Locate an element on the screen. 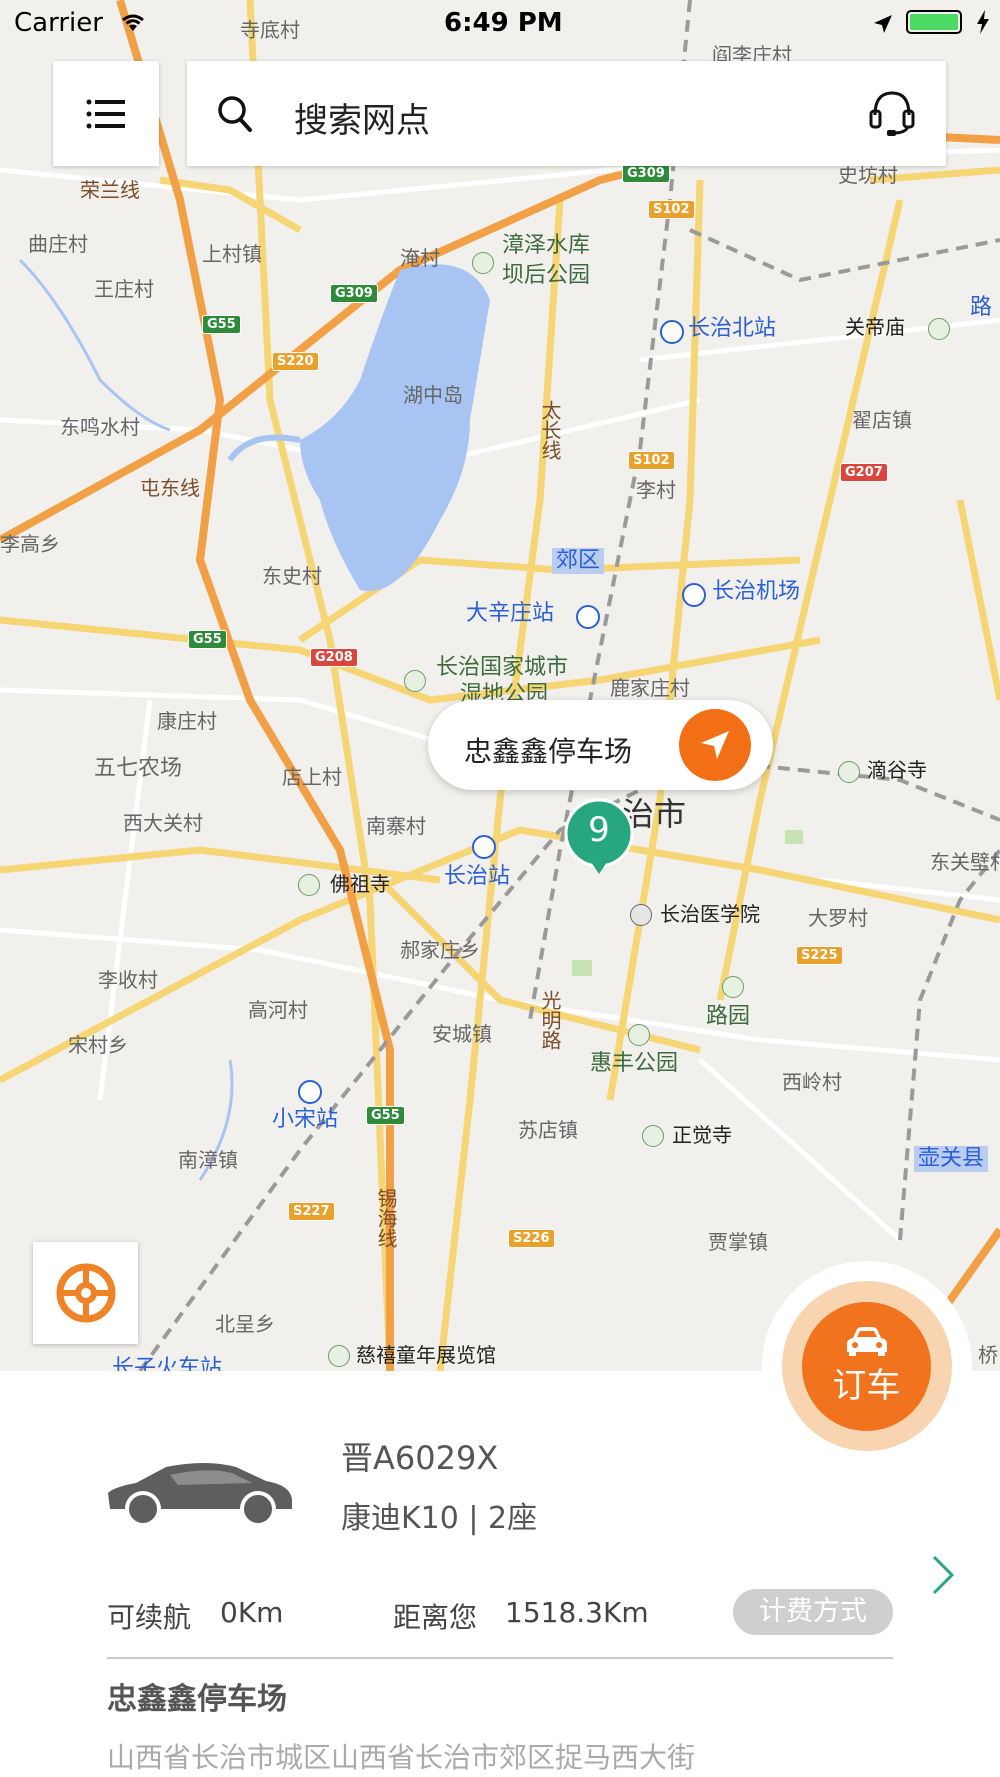  wifi-icon is located at coordinates (133, 25).